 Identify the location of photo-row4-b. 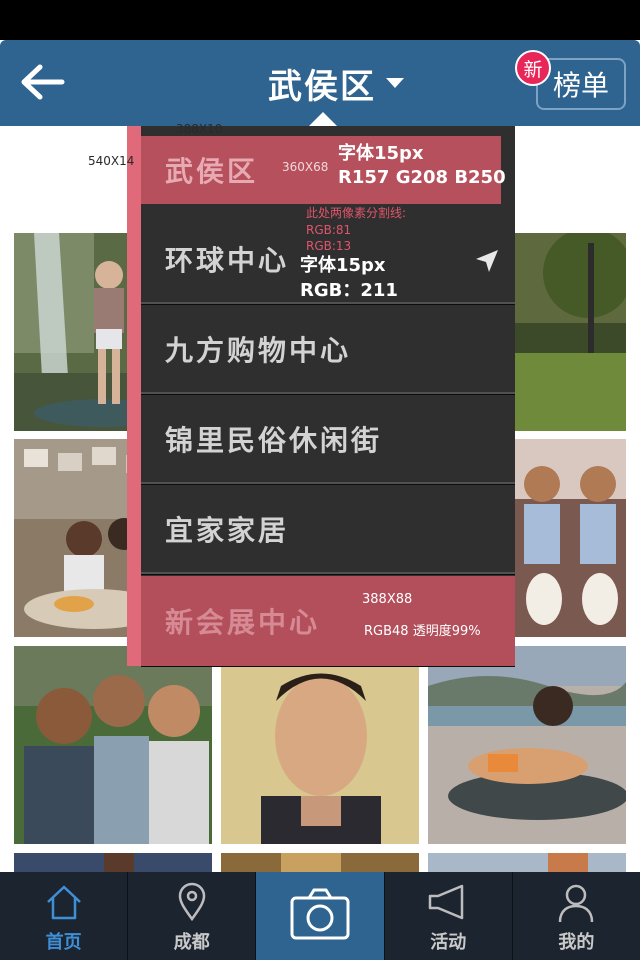
(320, 862).